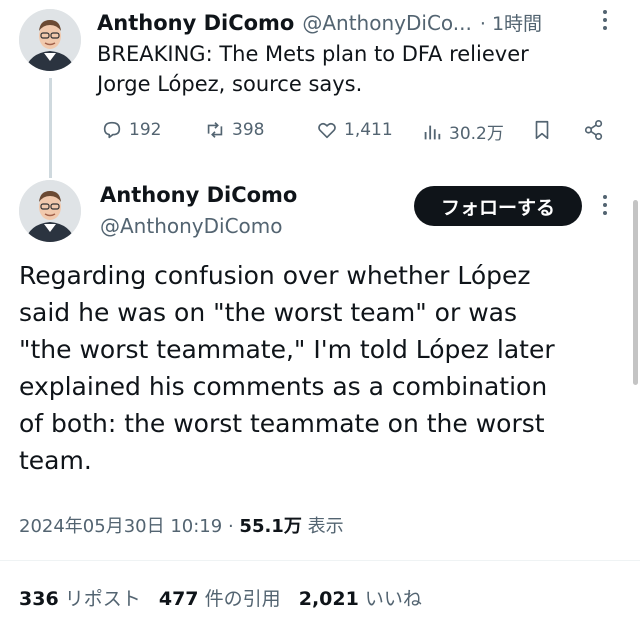  What do you see at coordinates (120, 526) in the screenshot?
I see `tweet-timestamp: 2024年05月30日 10:19` at bounding box center [120, 526].